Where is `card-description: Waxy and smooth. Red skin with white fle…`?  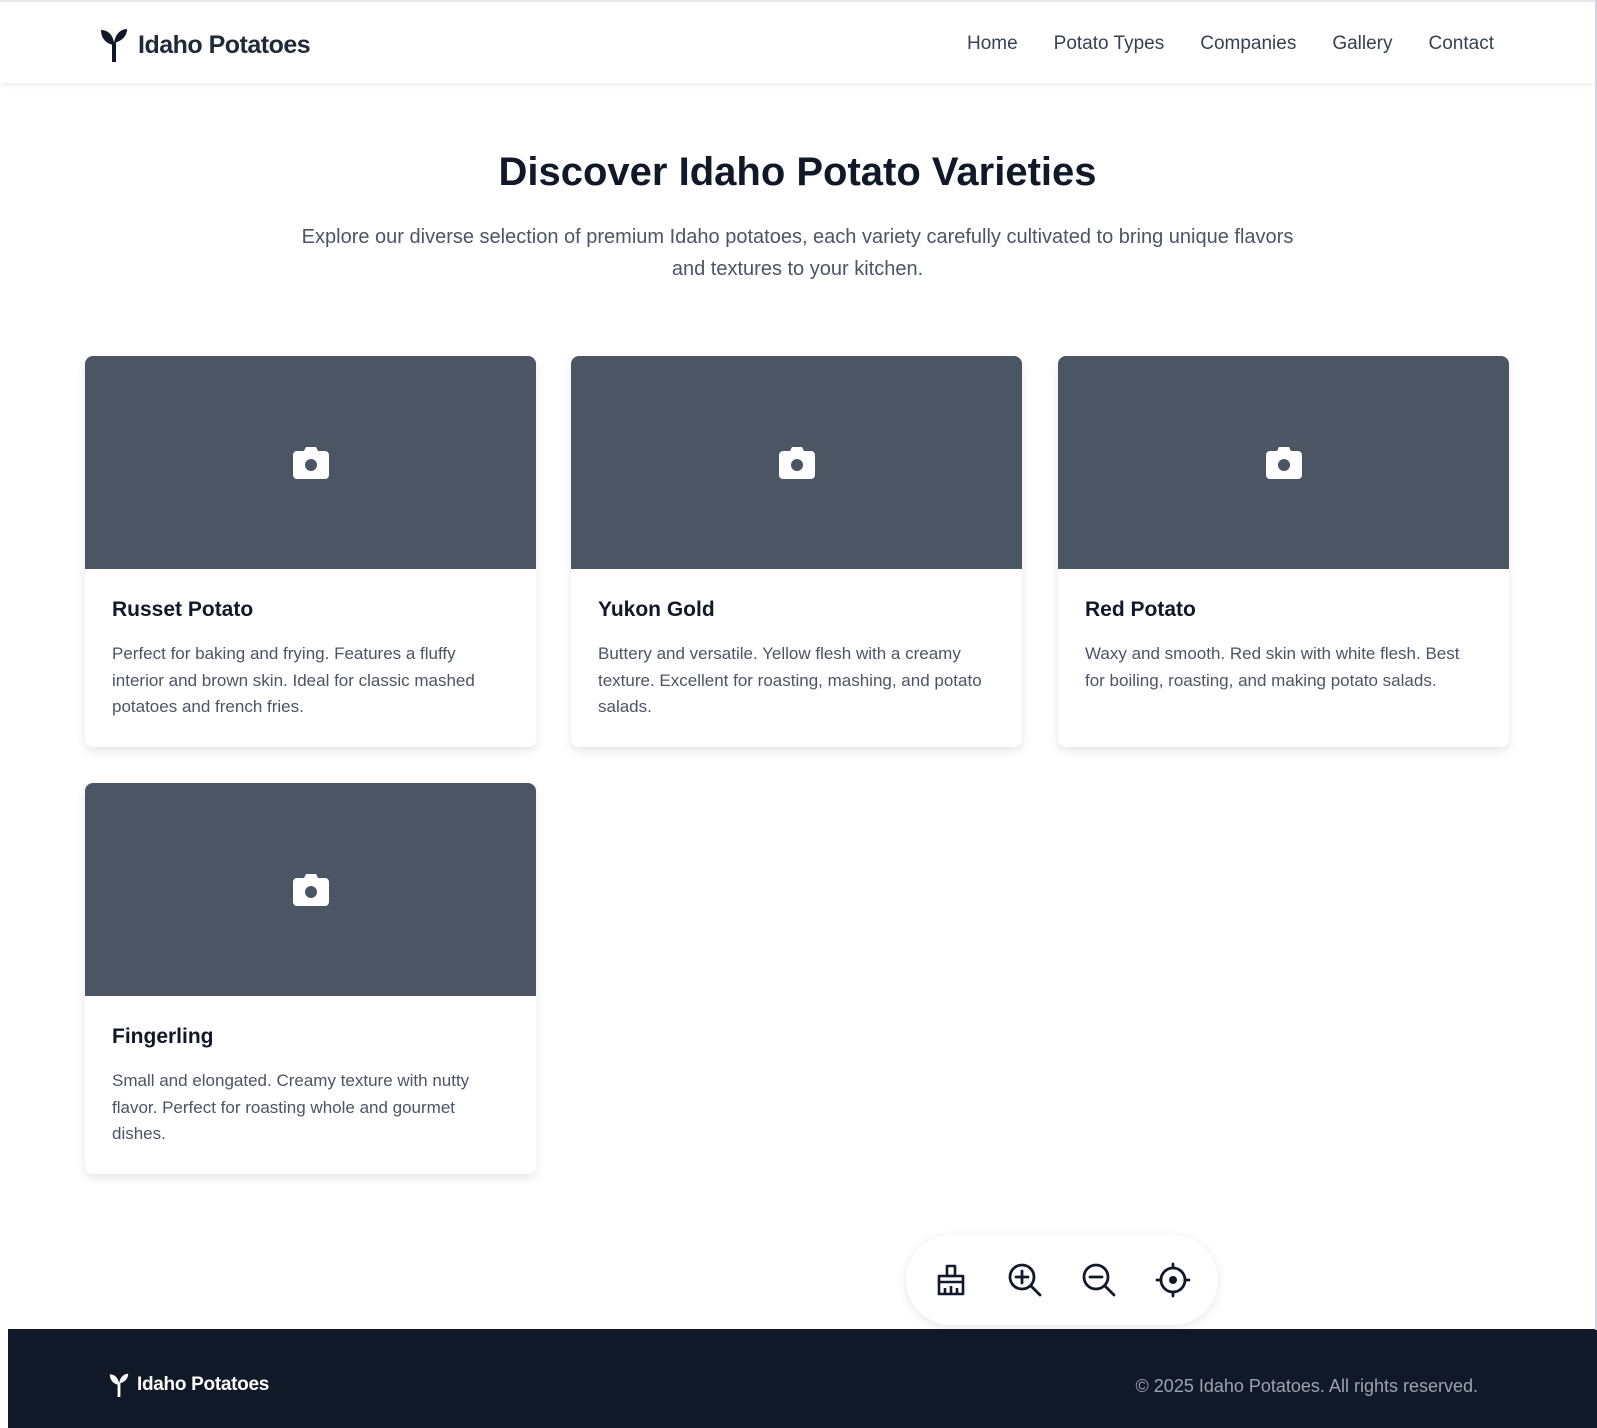 card-description: Waxy and smooth. Red skin with white fle… is located at coordinates (1272, 667).